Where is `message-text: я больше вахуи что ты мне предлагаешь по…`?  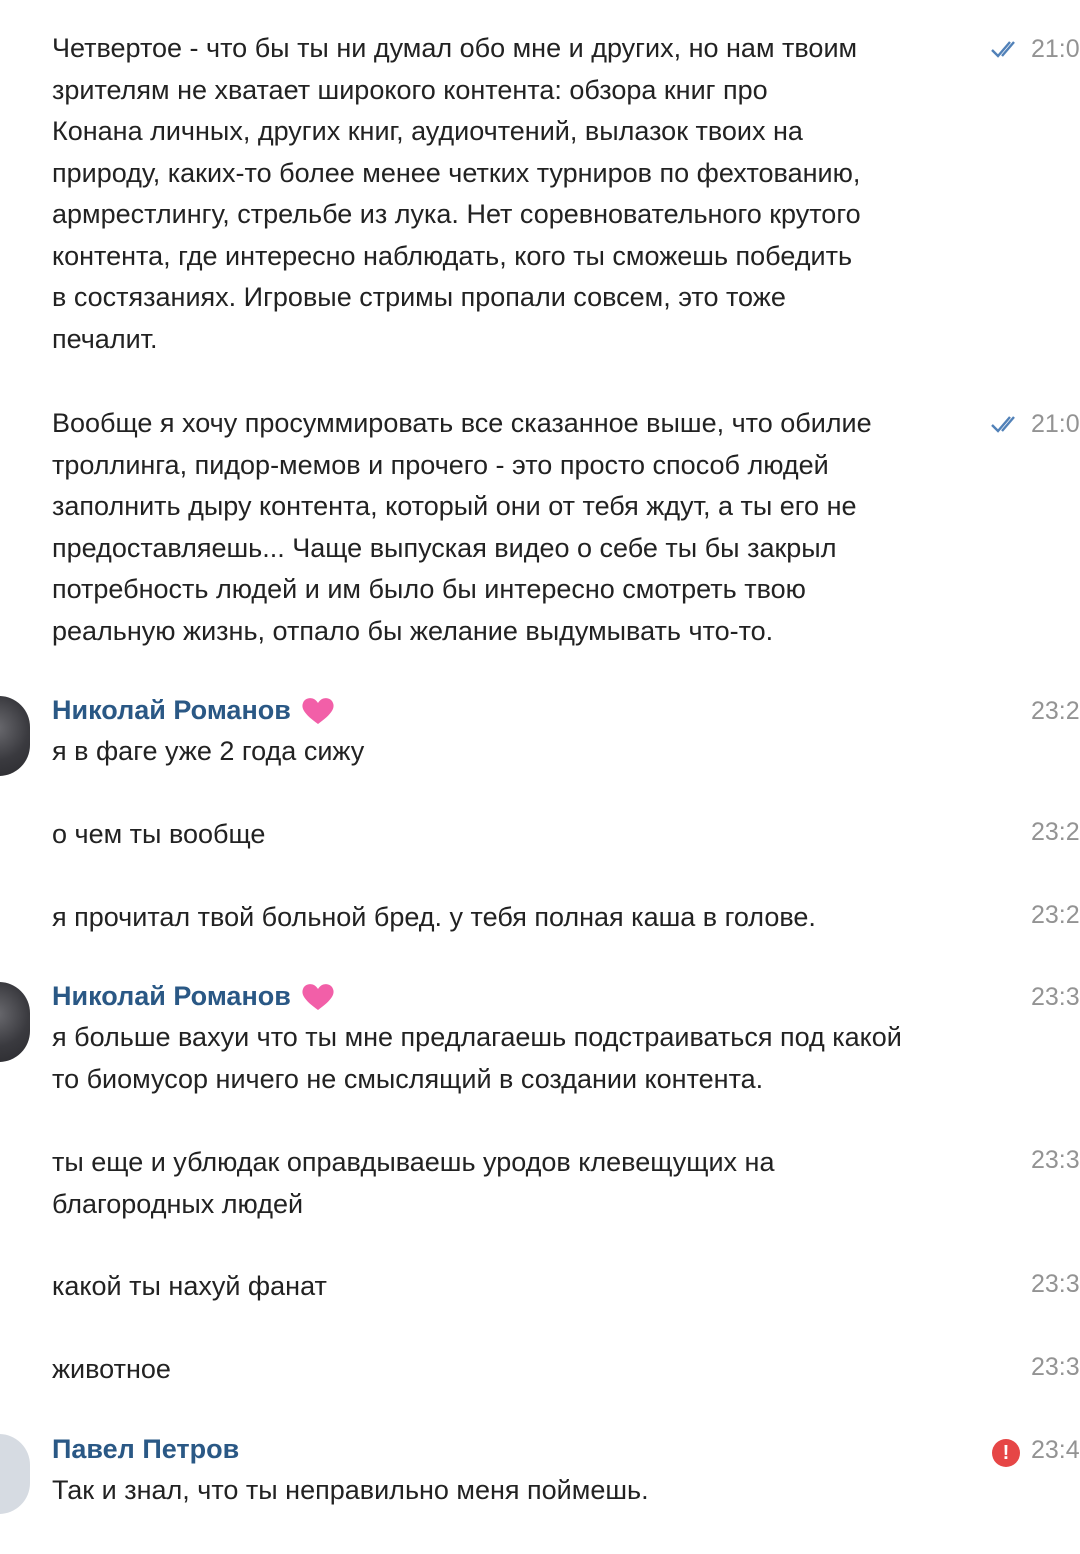 message-text: я больше вахуи что ты мне предлагаешь по… is located at coordinates (477, 1058).